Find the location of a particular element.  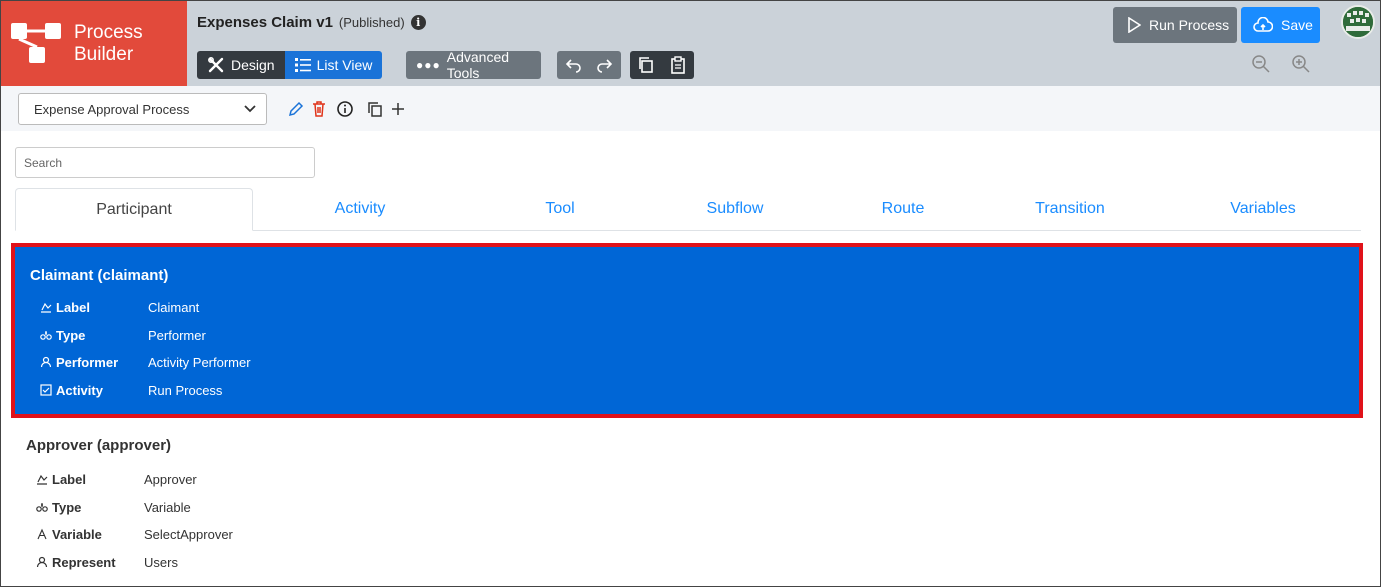

tab-subflow: Subflow is located at coordinates (735, 209).